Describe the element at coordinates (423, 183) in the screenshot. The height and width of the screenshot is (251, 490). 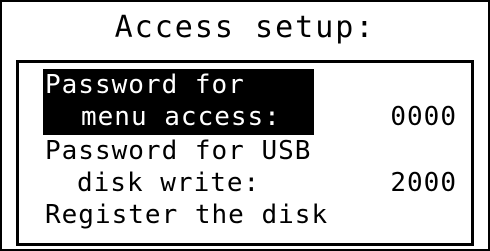
I see `menu-item-value: 2000` at that location.